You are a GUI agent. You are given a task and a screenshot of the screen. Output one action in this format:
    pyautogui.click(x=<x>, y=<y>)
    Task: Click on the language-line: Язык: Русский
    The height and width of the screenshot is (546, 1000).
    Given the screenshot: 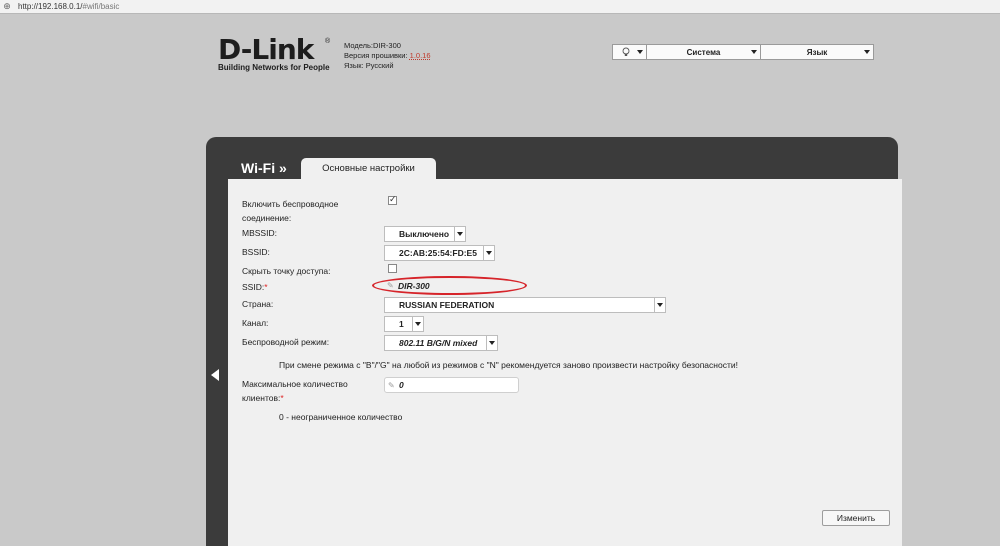 What is the action you would take?
    pyautogui.click(x=369, y=65)
    